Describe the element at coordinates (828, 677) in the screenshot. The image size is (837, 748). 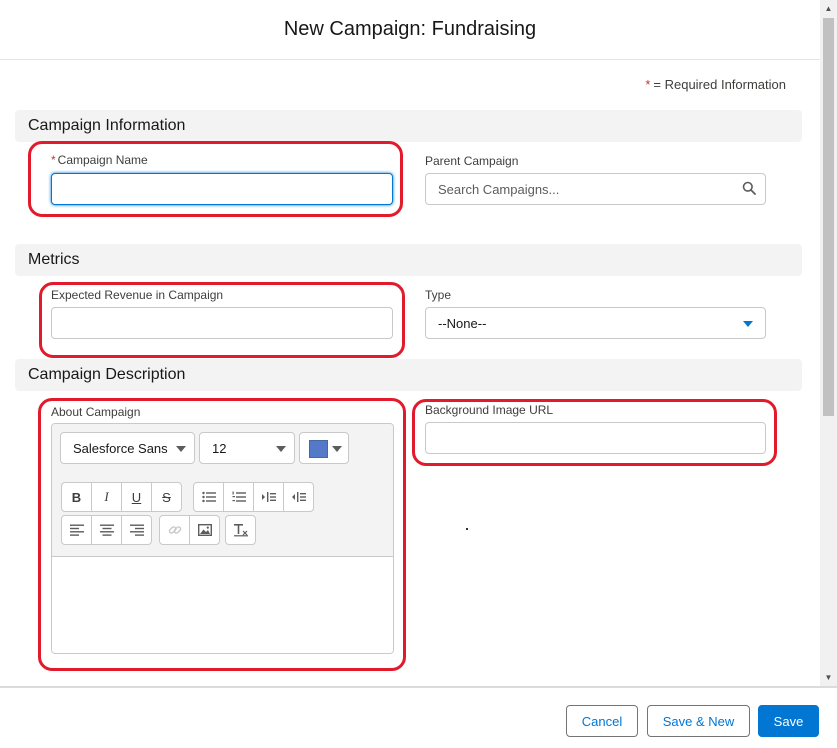
I see `scroll-down-arrow-icon: ▼` at that location.